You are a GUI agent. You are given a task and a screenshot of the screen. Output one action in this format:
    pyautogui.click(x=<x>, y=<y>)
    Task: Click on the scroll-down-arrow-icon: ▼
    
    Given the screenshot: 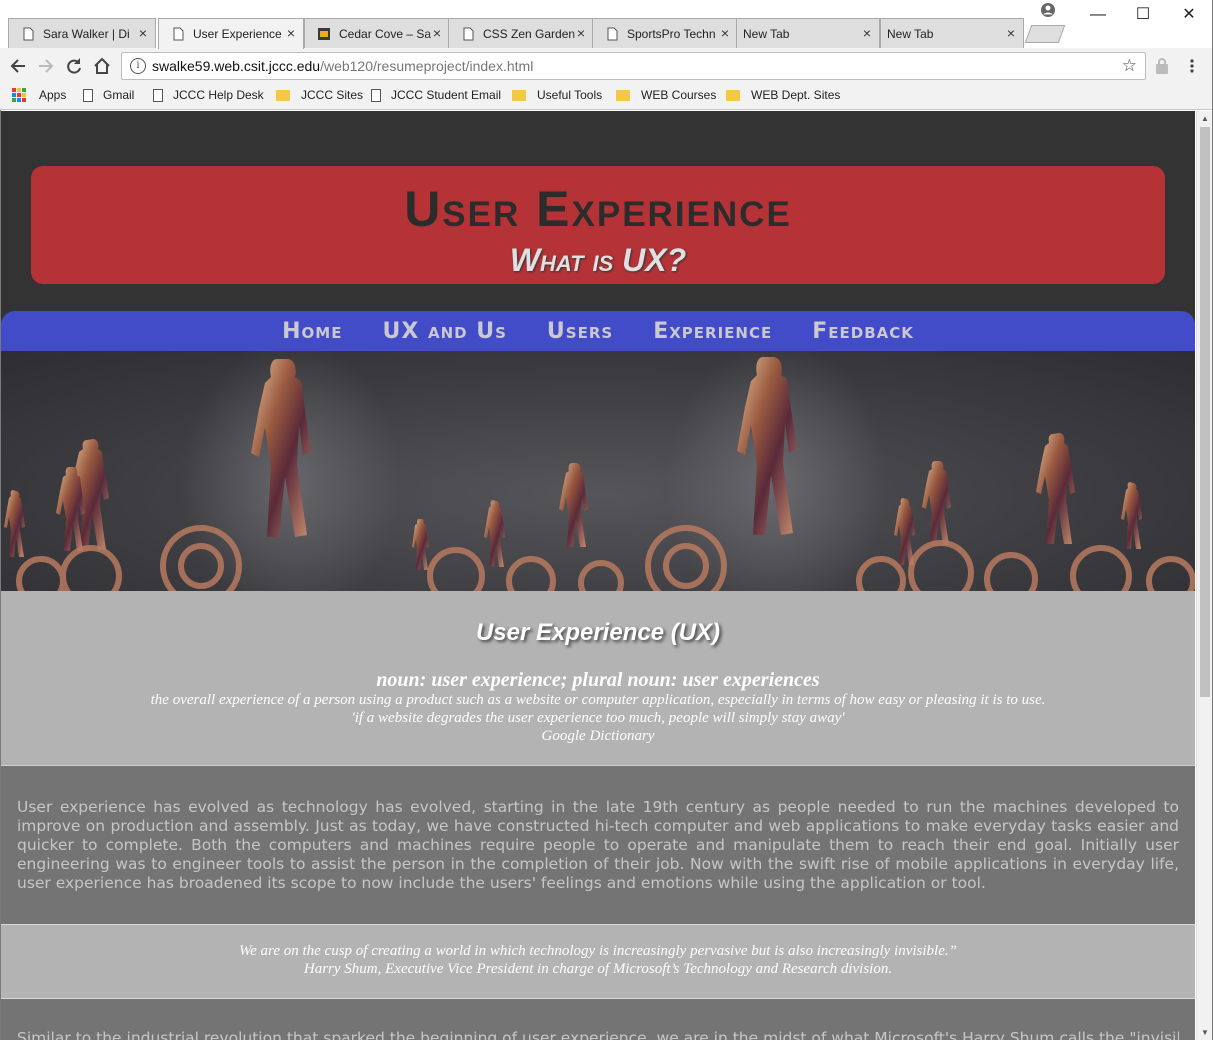 What is the action you would take?
    pyautogui.click(x=1205, y=1032)
    